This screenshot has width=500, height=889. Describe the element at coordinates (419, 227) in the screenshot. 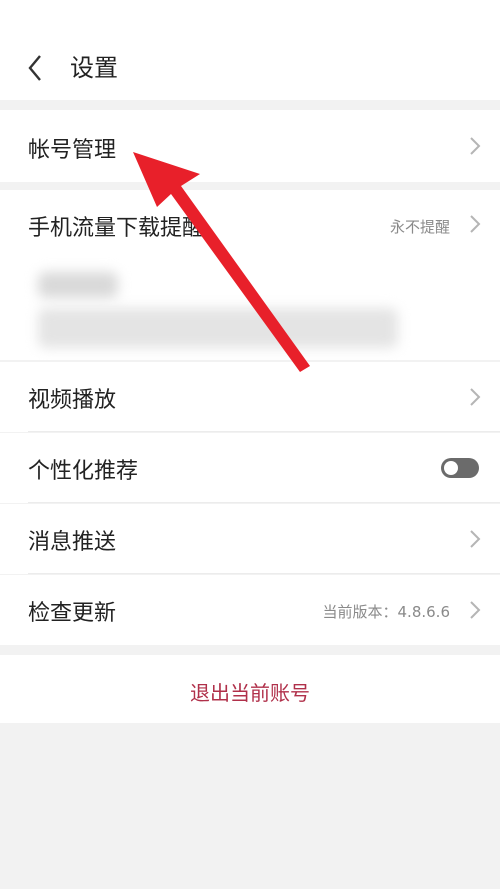

I see `mobile-data-value: 永不提醒` at that location.